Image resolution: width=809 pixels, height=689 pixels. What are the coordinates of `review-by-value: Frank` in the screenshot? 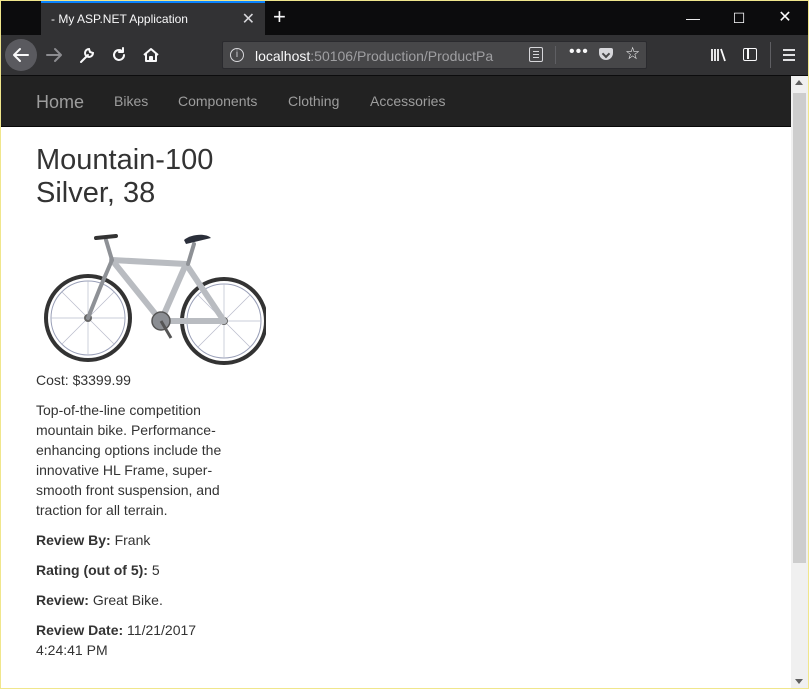 It's located at (132, 540).